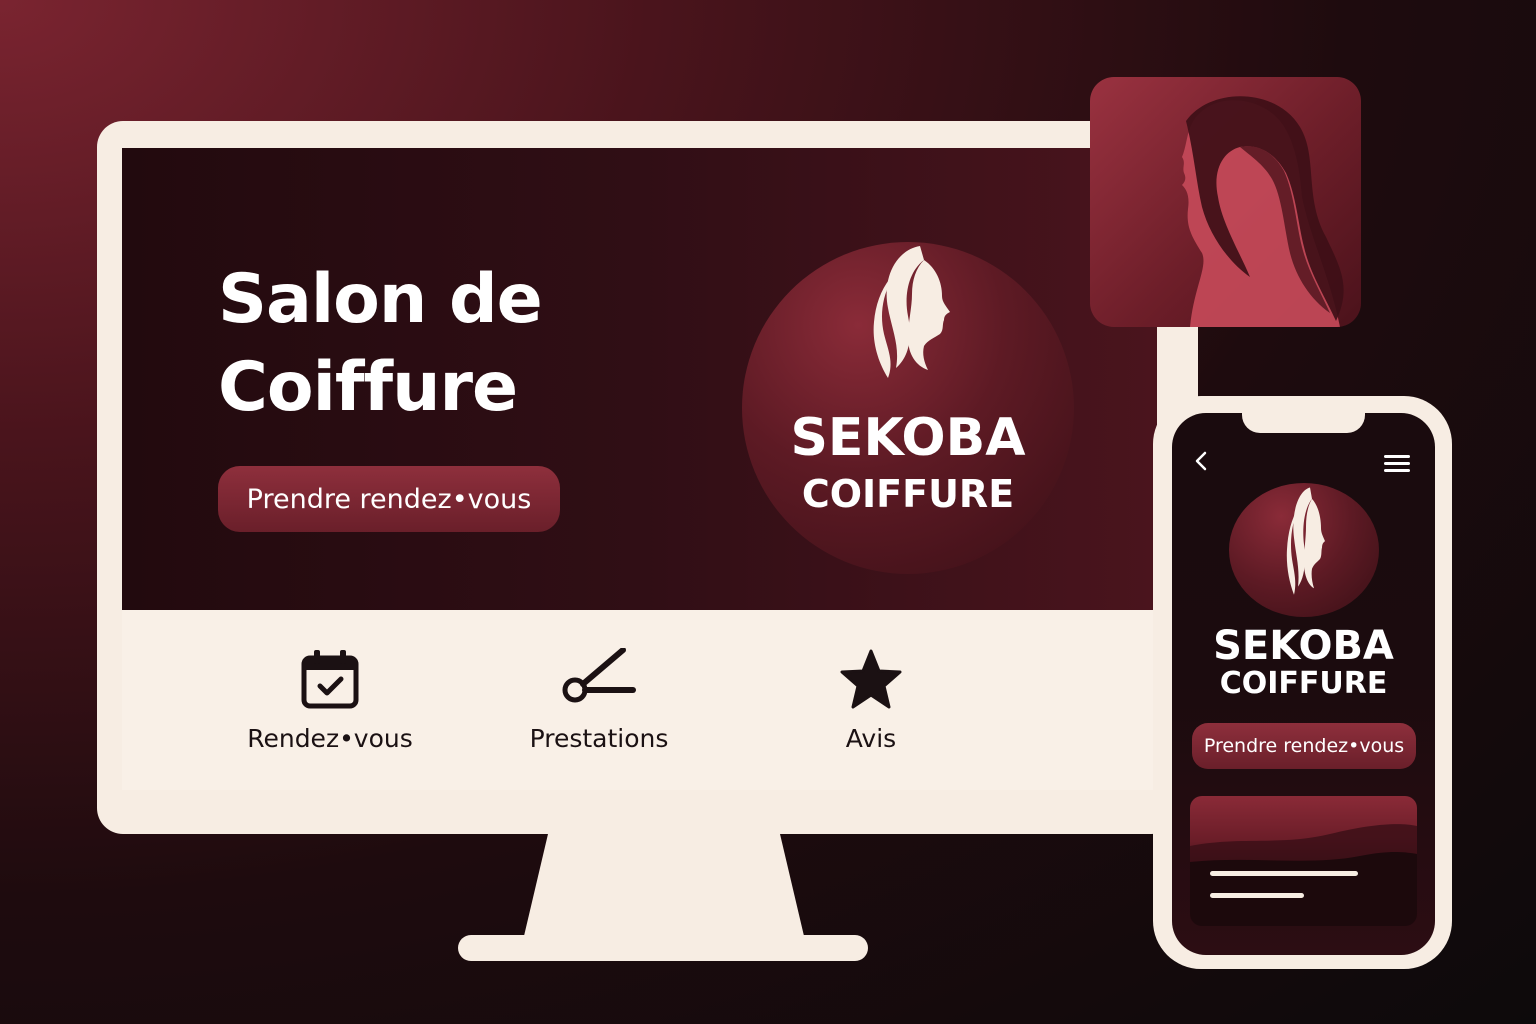  I want to click on calendar-check-icon, so click(330, 680).